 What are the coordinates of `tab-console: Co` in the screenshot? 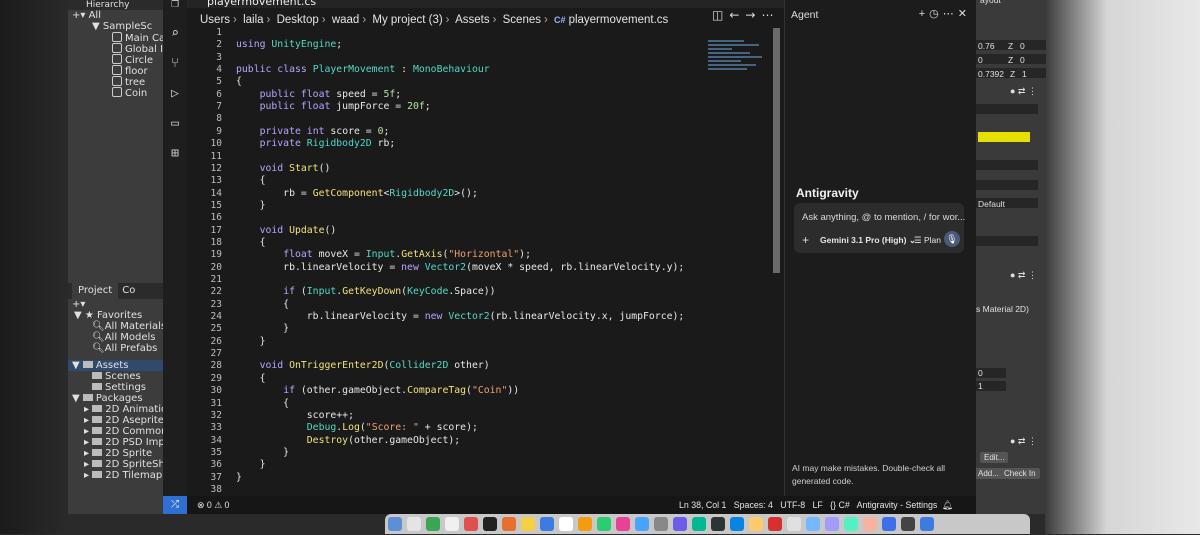 It's located at (128, 291).